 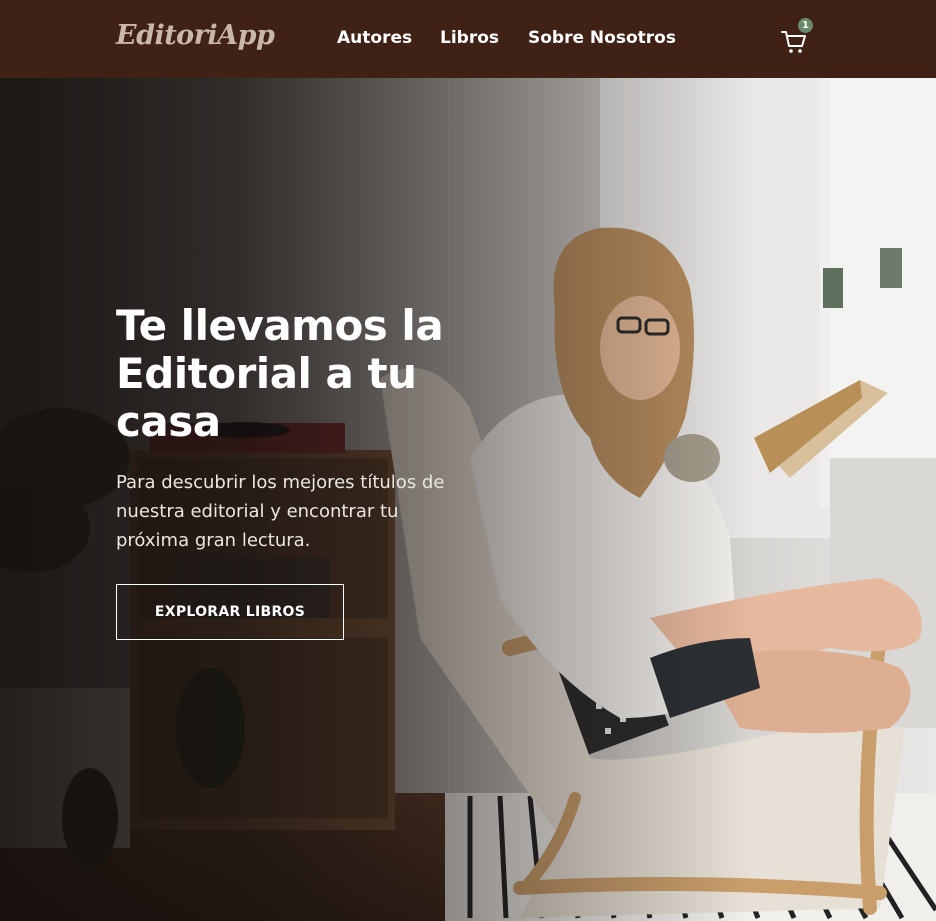 I want to click on nav-link-autores: Autores, so click(x=374, y=38).